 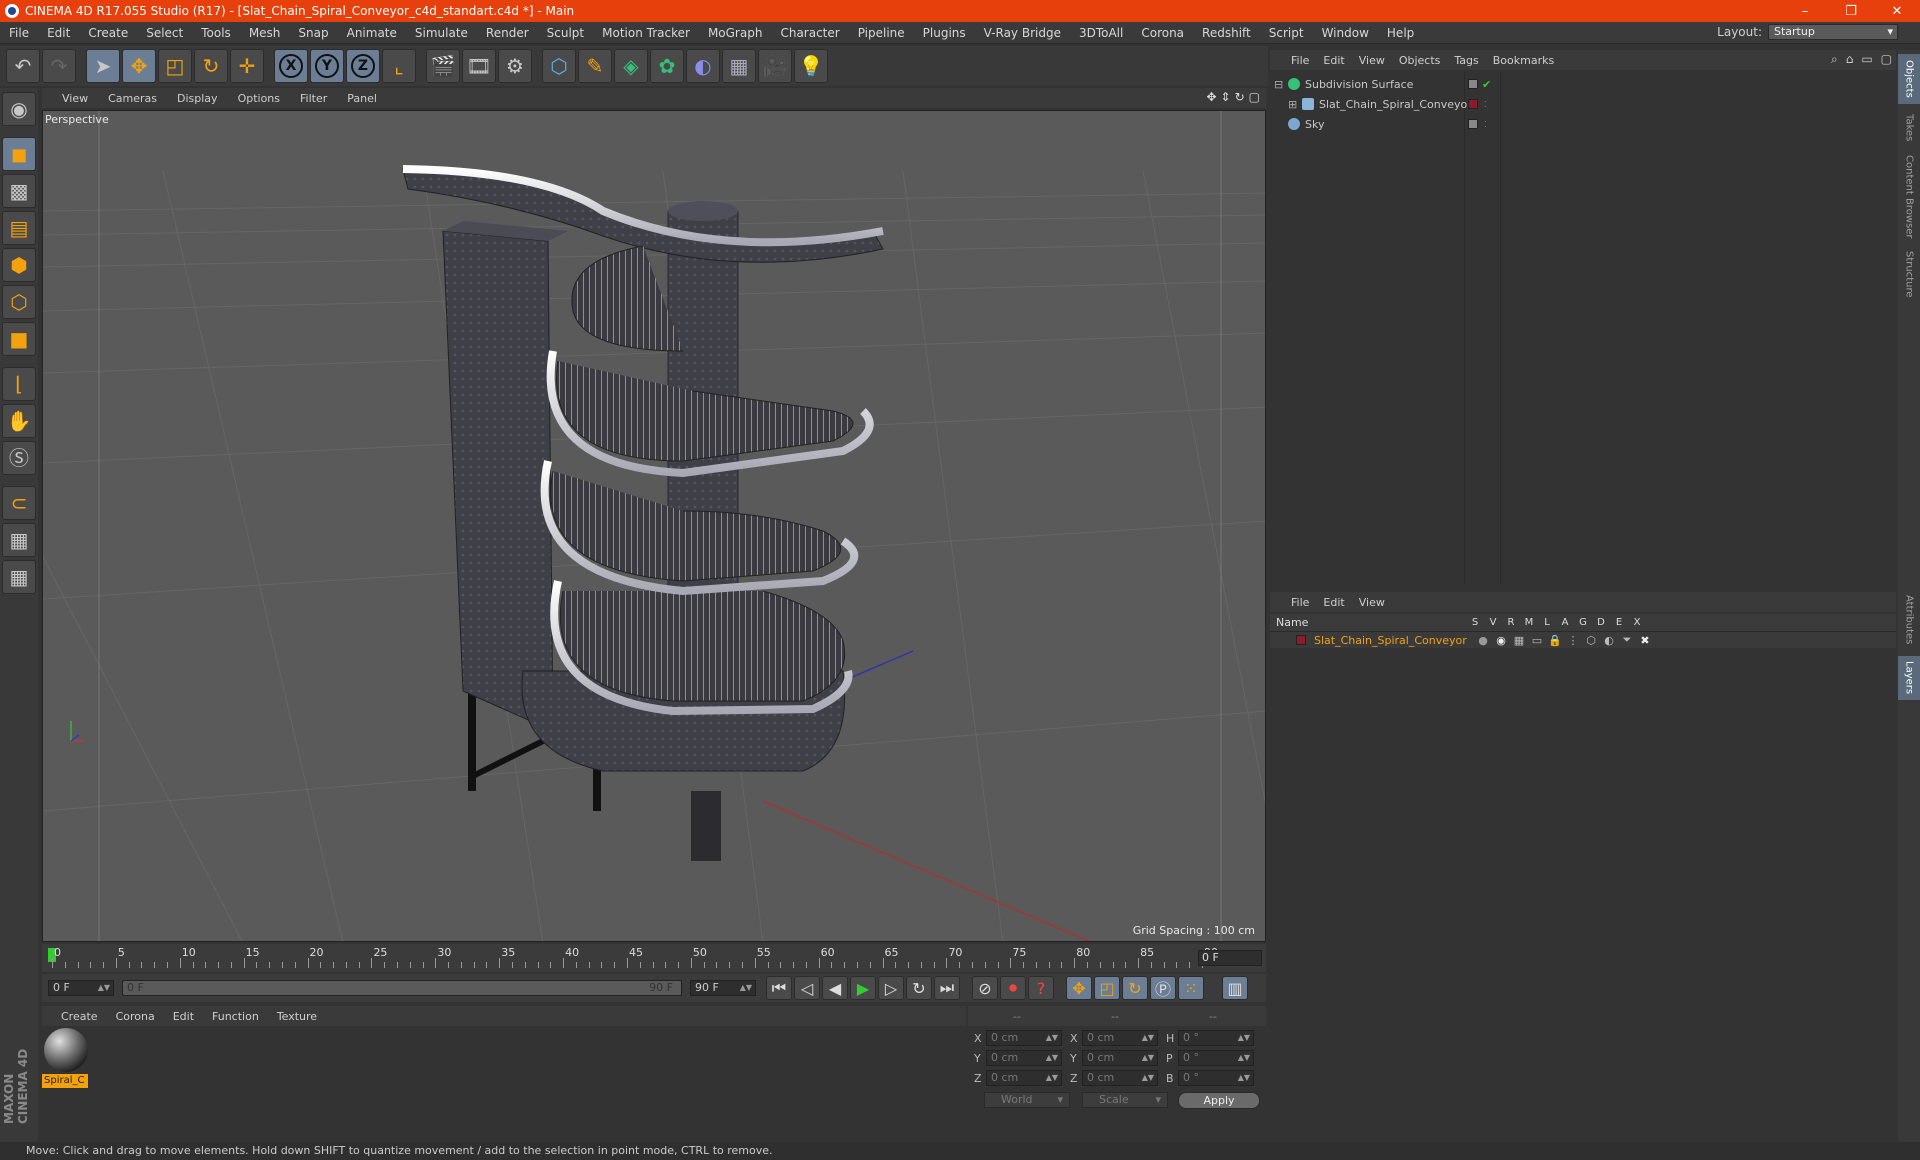 What do you see at coordinates (1191, 988) in the screenshot?
I see `key-pla-button: ⁙` at bounding box center [1191, 988].